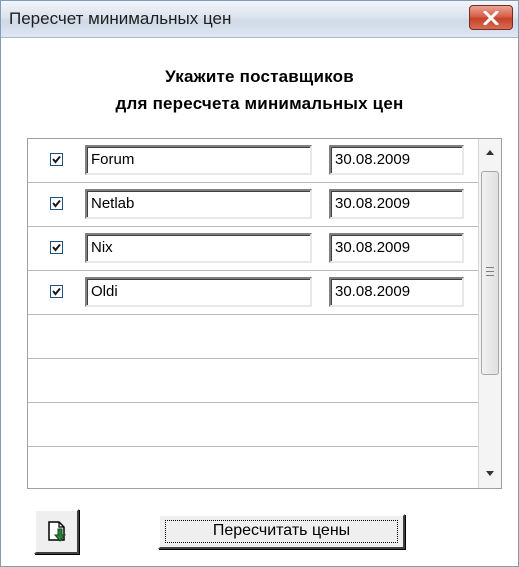 The width and height of the screenshot is (519, 567). I want to click on close-icon, so click(491, 18).